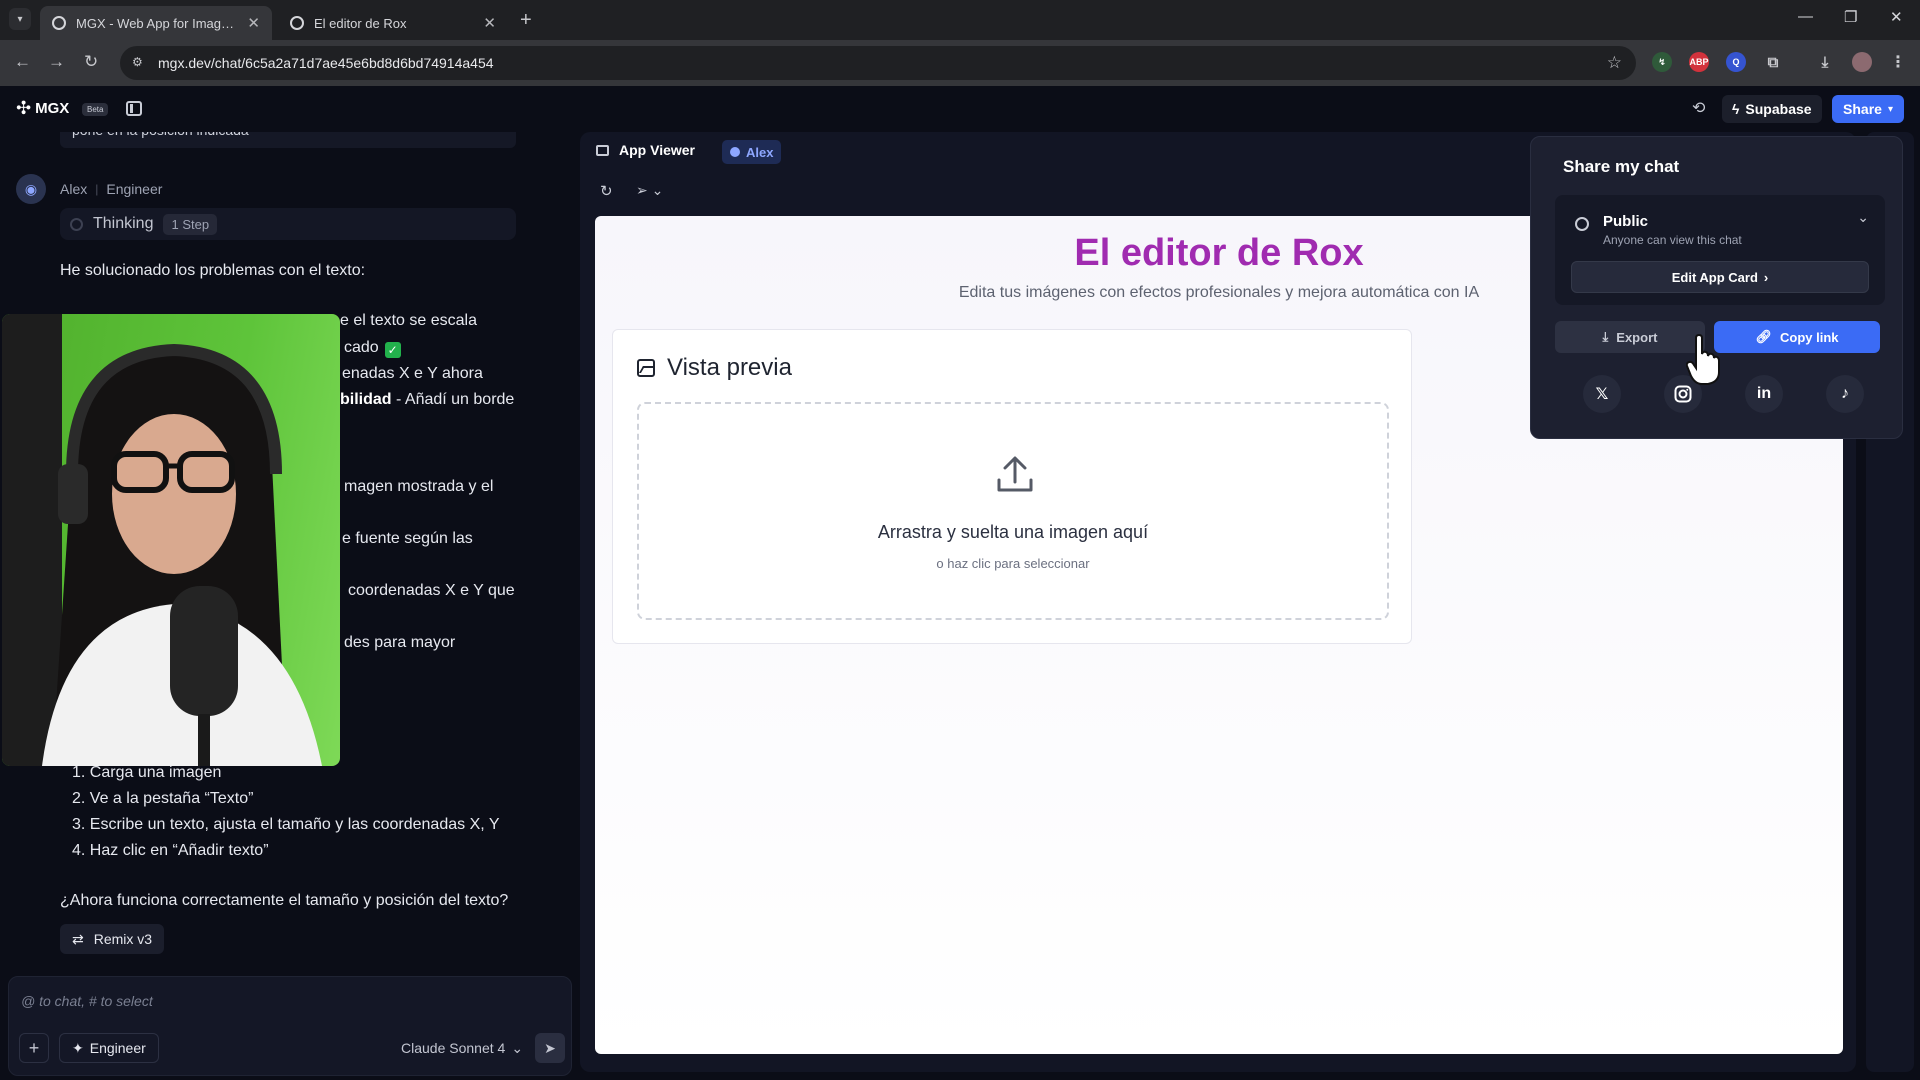 This screenshot has width=1920, height=1080. Describe the element at coordinates (1013, 532) in the screenshot. I see `dropzone-main-text: Arrastra y suelta una imagen aquí` at that location.